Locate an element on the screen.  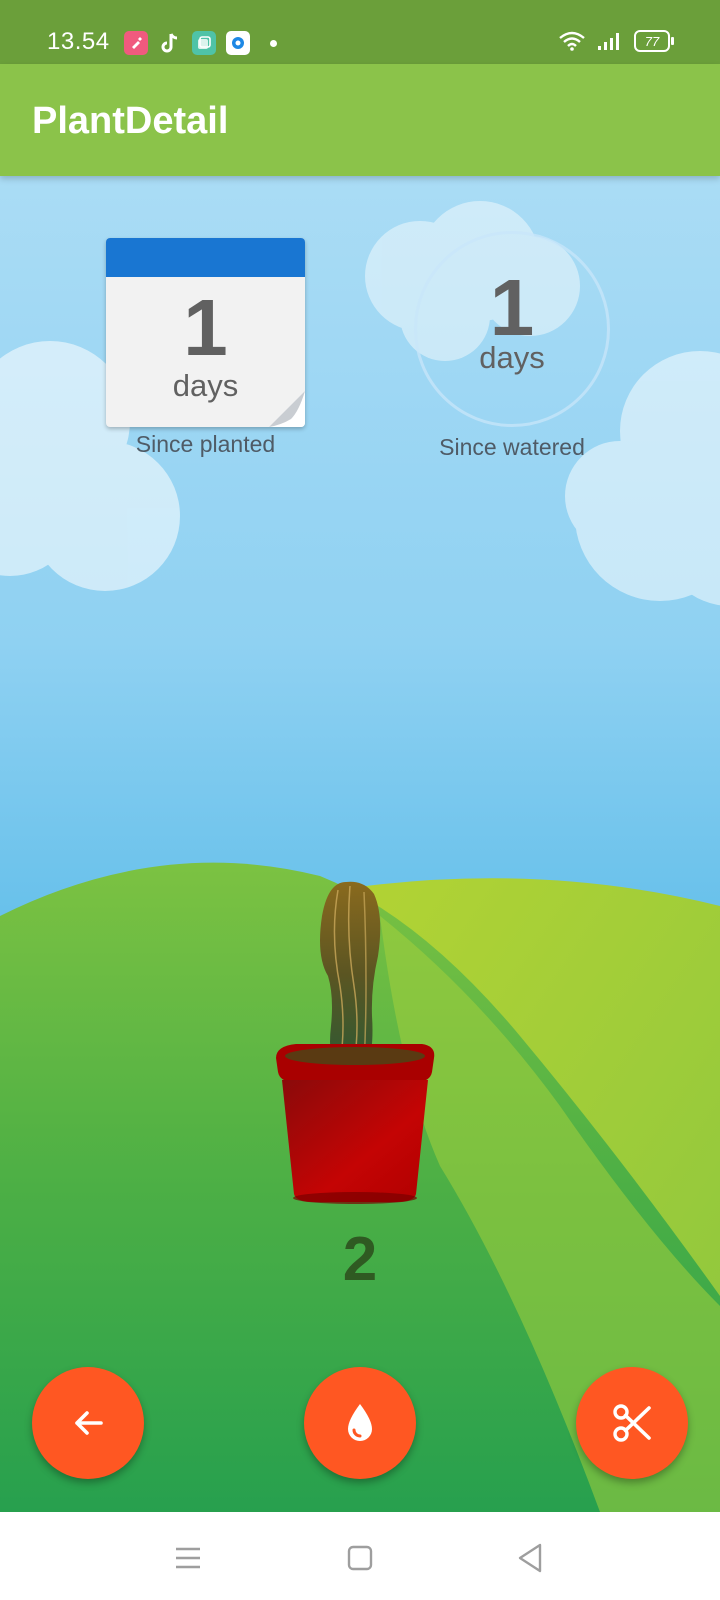
days-since-watered-unit: days is located at coordinates (512, 357).